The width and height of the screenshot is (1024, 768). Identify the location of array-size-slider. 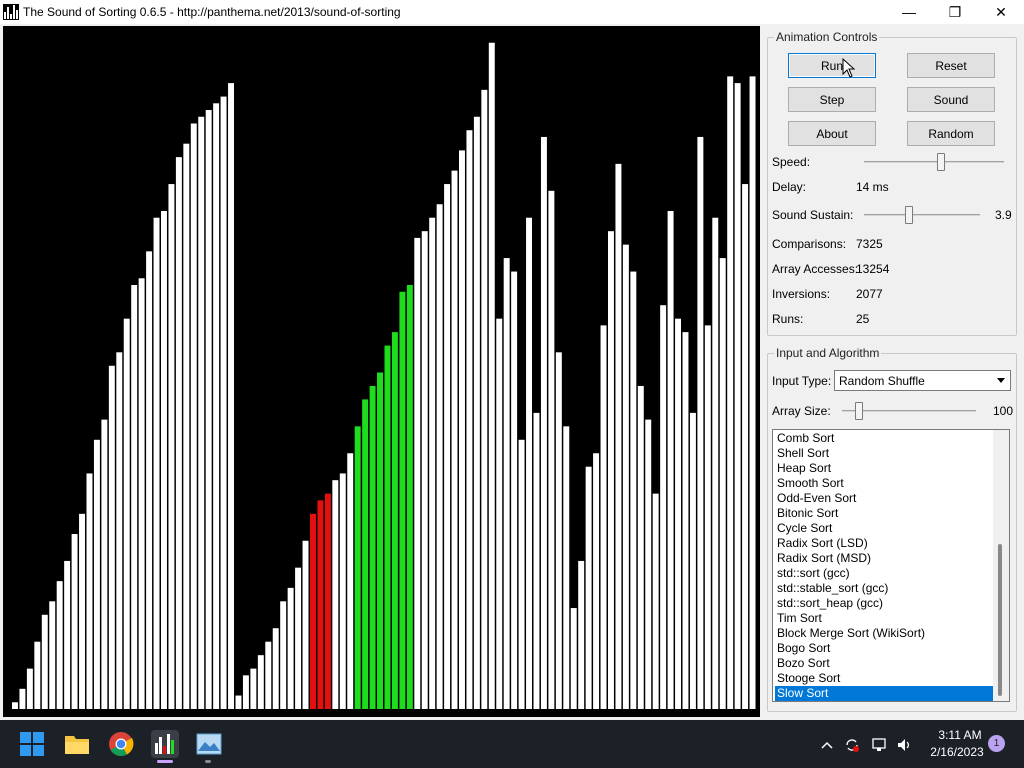
(909, 411).